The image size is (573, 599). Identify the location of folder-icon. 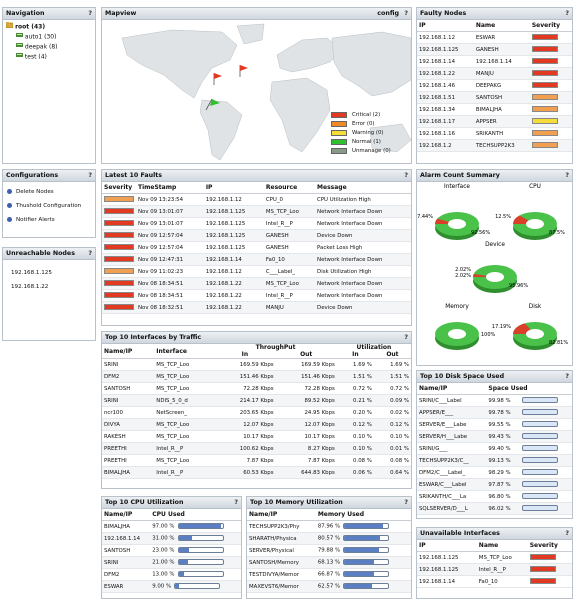
(9, 27).